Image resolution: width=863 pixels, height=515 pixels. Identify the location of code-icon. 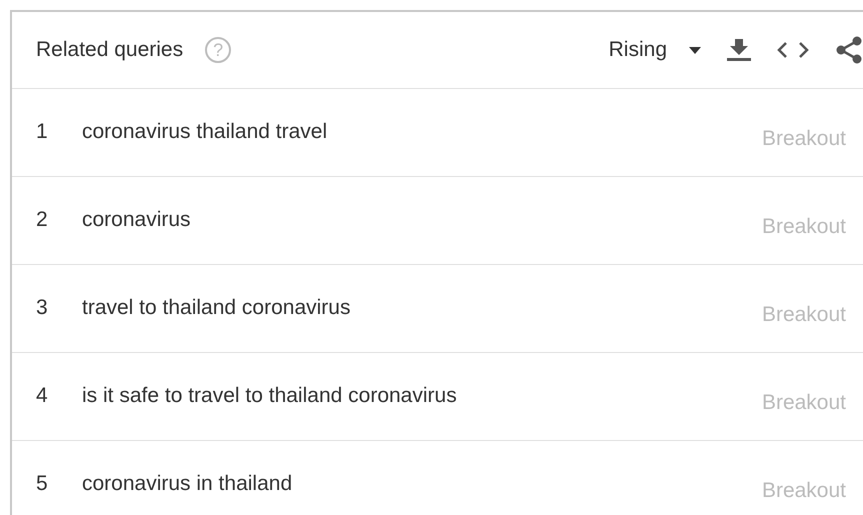
(793, 50).